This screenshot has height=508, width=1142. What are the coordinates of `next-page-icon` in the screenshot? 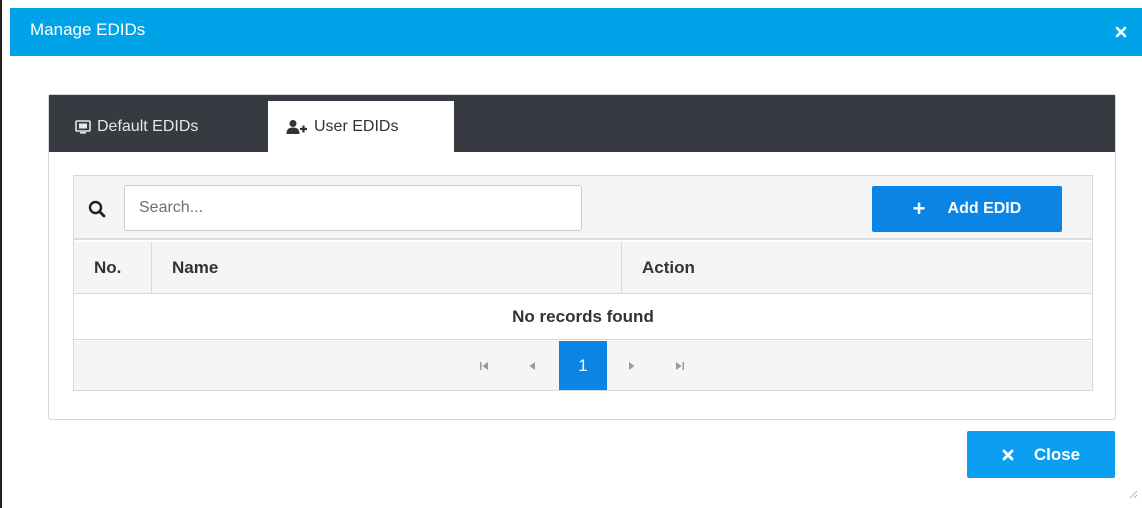 It's located at (632, 365).